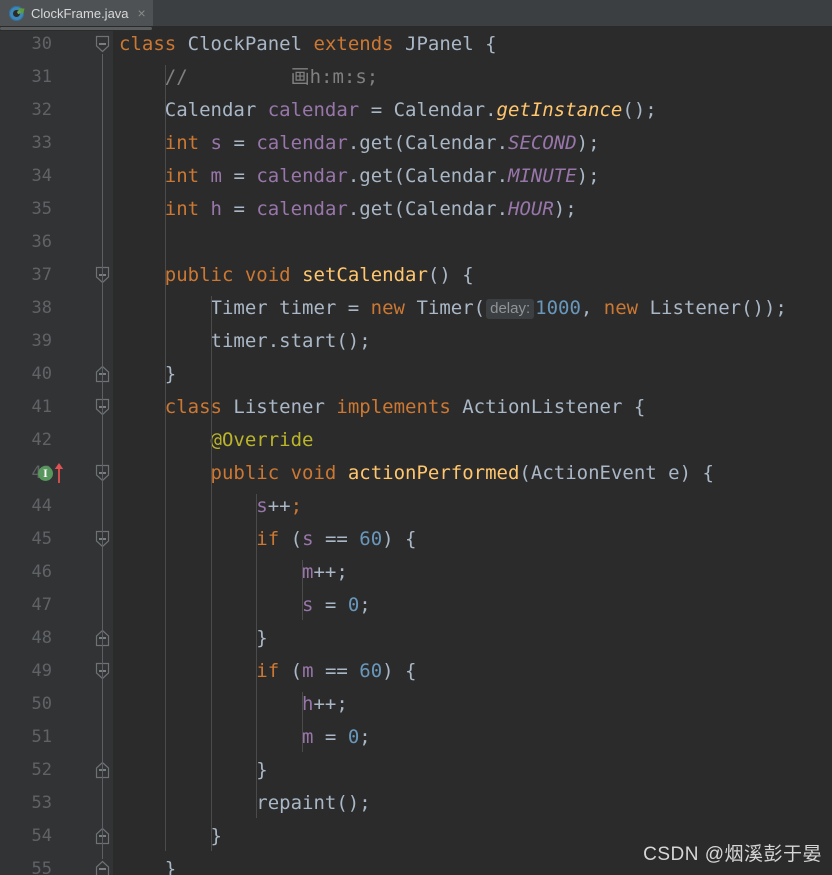 This screenshot has height=875, width=832. What do you see at coordinates (279, 506) in the screenshot?
I see `code-token: ++` at bounding box center [279, 506].